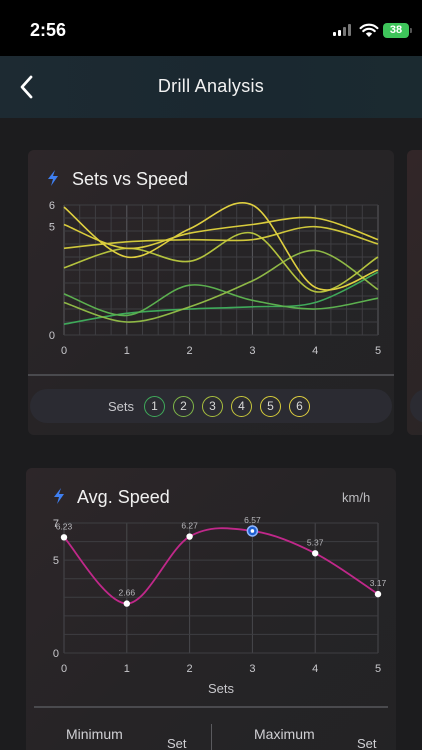  I want to click on page-title: Drill Analysis, so click(211, 86).